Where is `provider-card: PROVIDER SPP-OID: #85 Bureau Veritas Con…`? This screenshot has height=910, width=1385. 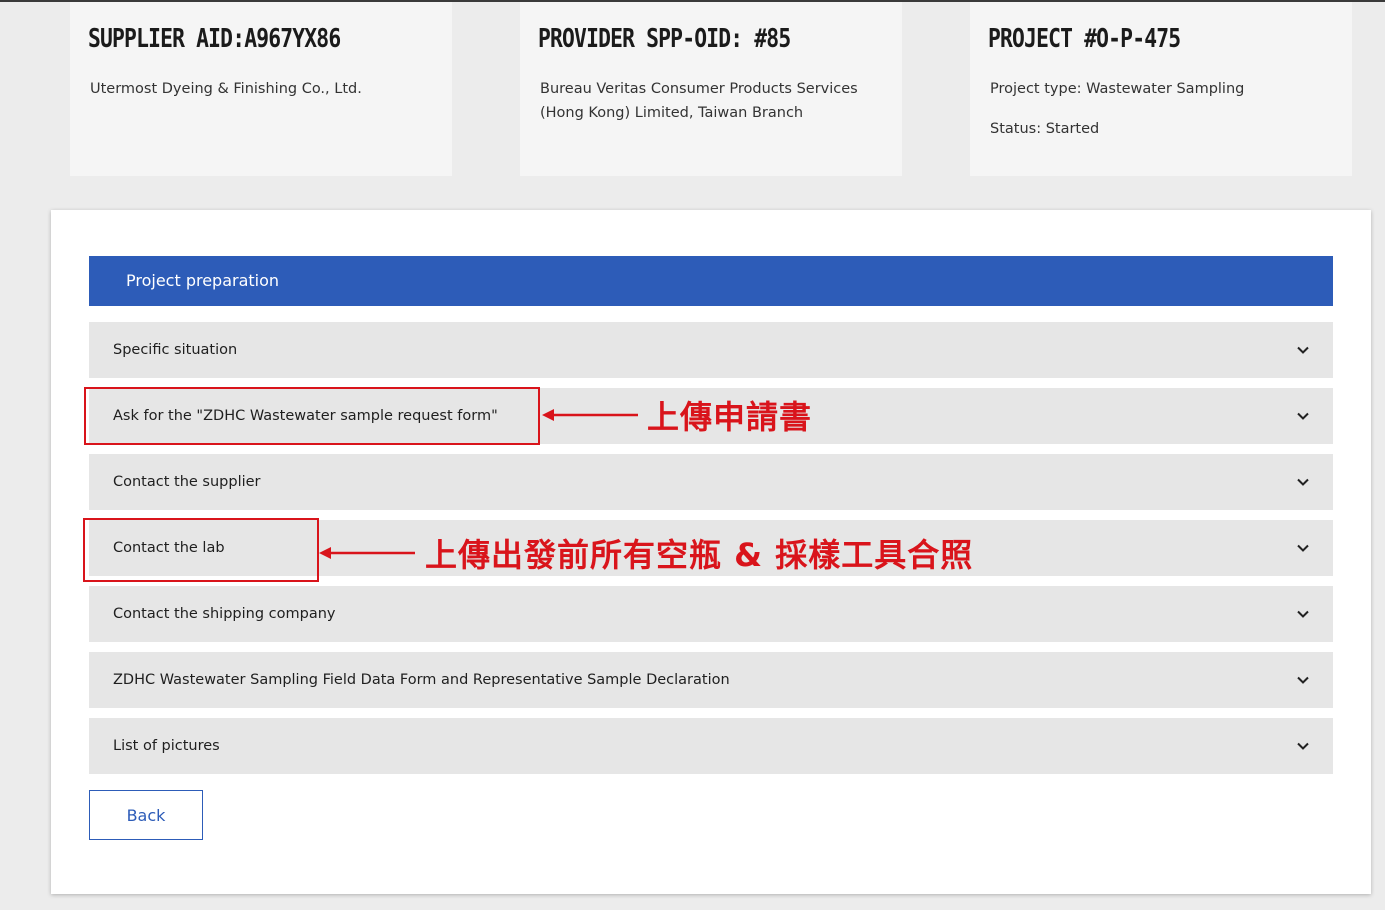 provider-card: PROVIDER SPP-OID: #85 Bureau Veritas Con… is located at coordinates (711, 89).